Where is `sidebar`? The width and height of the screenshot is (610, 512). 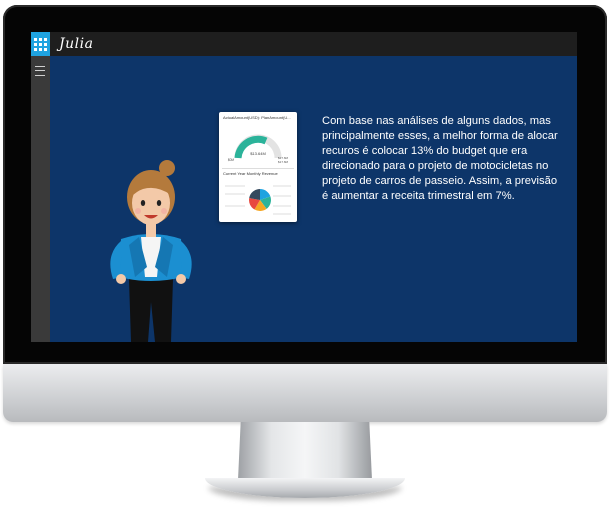 sidebar is located at coordinates (40, 199).